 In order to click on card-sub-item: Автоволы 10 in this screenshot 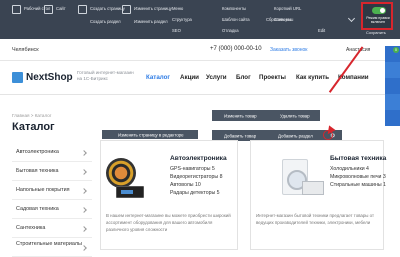, I will do `click(185, 185)`.